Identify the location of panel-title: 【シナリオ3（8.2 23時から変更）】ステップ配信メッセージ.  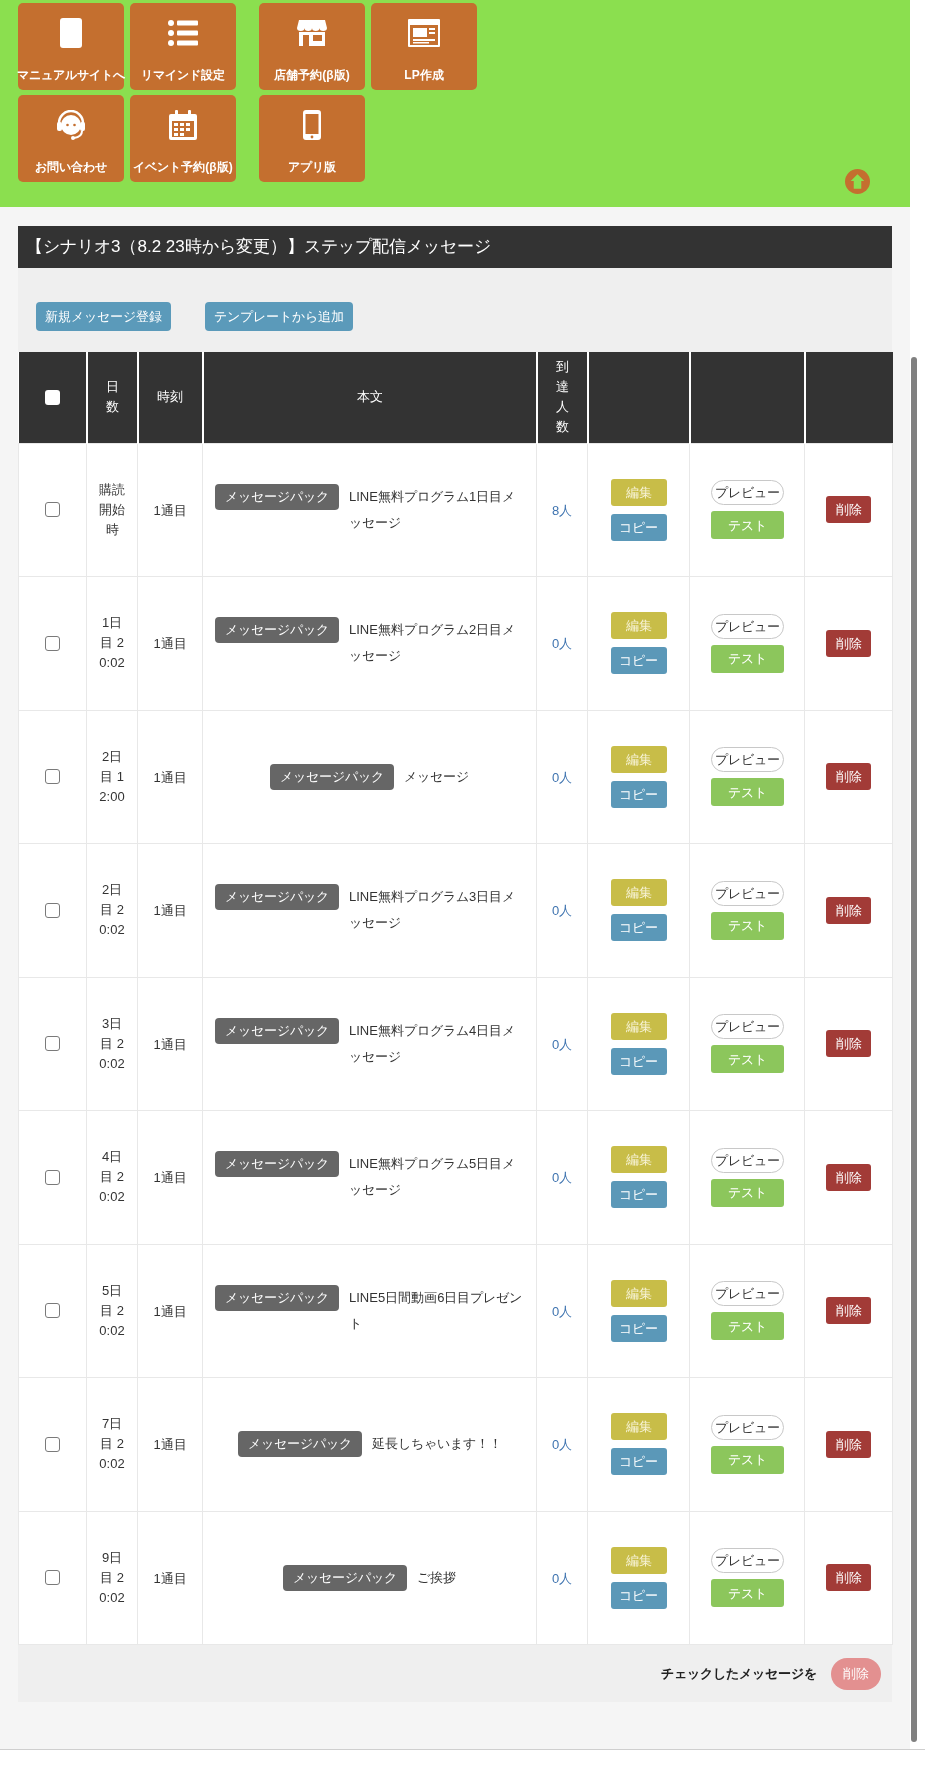
(258, 247).